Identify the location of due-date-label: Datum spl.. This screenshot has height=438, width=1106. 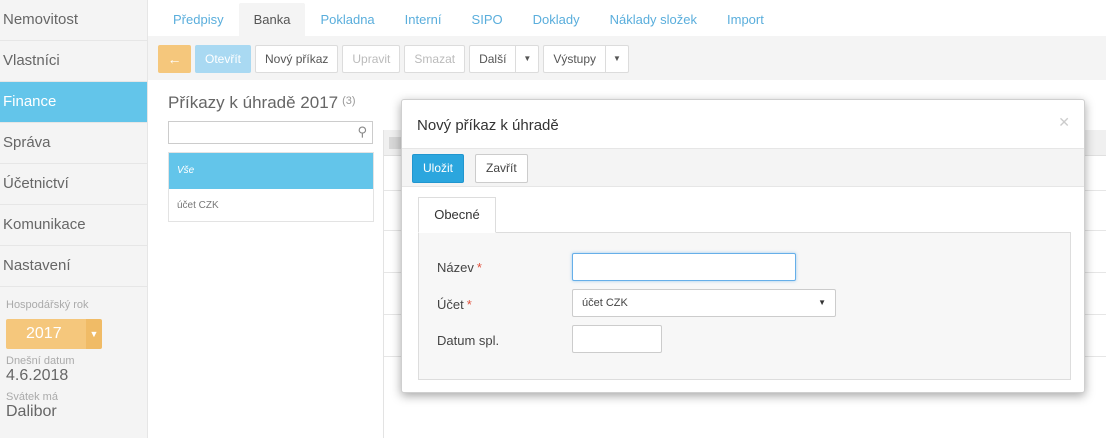
(468, 340).